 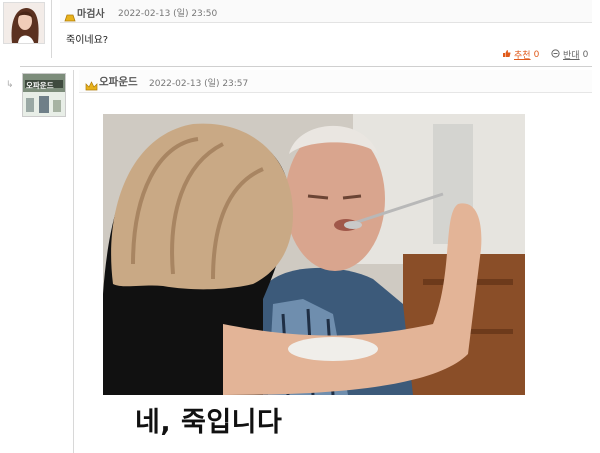 I want to click on avatar-label: 오파운드, so click(x=40, y=85).